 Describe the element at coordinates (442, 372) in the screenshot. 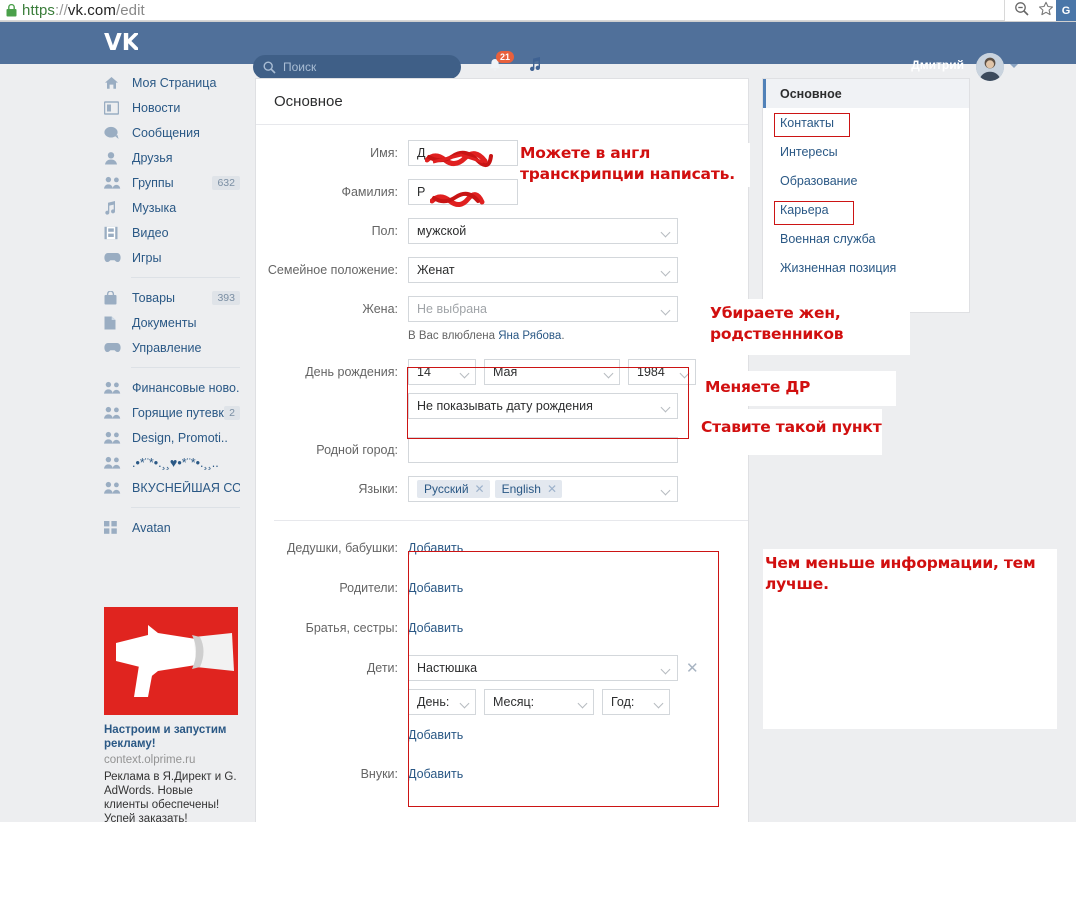

I see `birthday-day-select: 14` at that location.